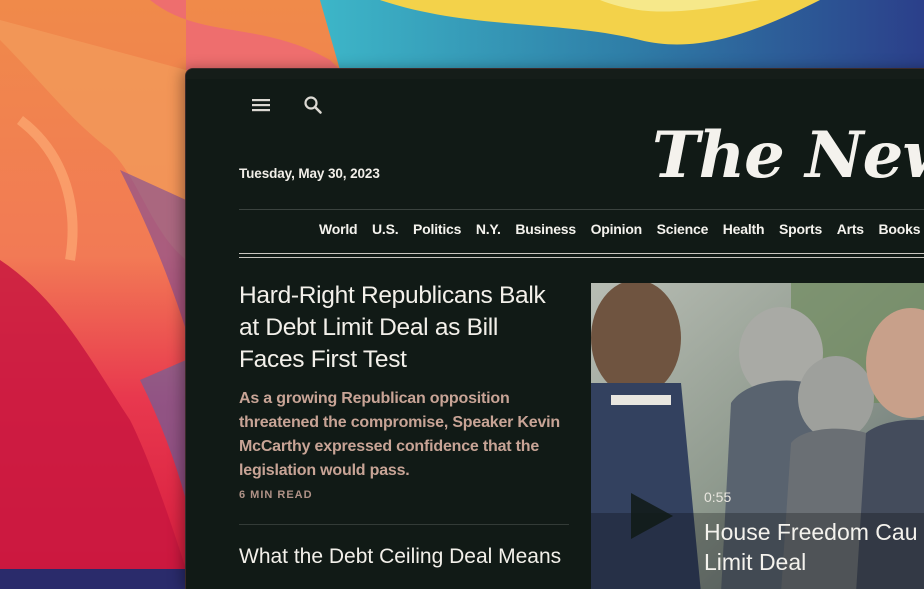 The image size is (924, 589). I want to click on nav-item-business: Business, so click(545, 229).